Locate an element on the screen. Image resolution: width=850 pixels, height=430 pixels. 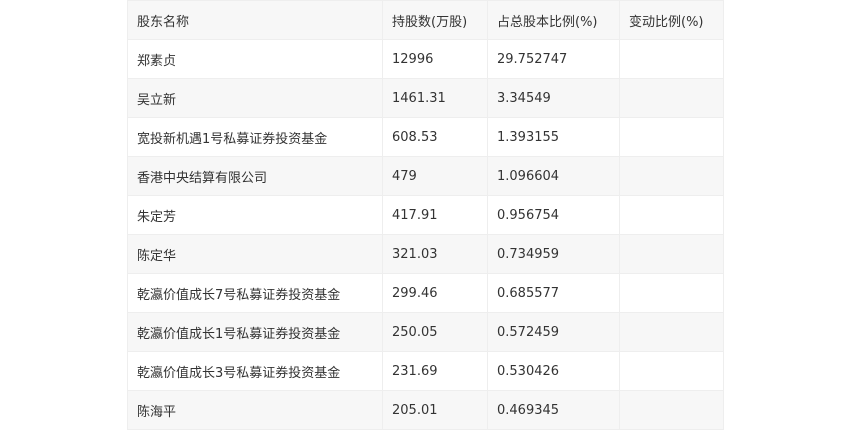
table-row: 陈海平 205.01 0.469345 is located at coordinates (425, 410).